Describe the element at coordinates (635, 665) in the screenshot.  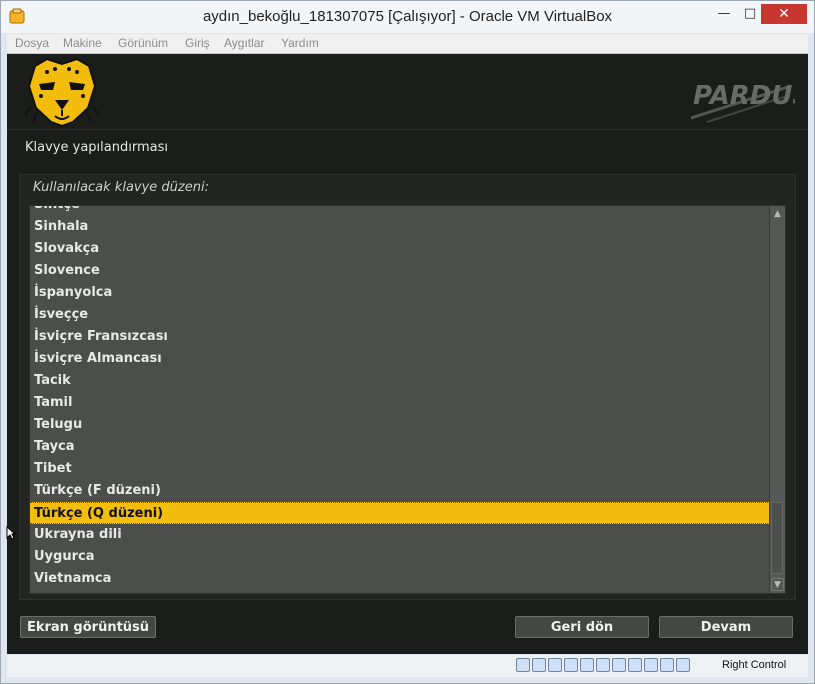
I see `video-capture-icon` at that location.